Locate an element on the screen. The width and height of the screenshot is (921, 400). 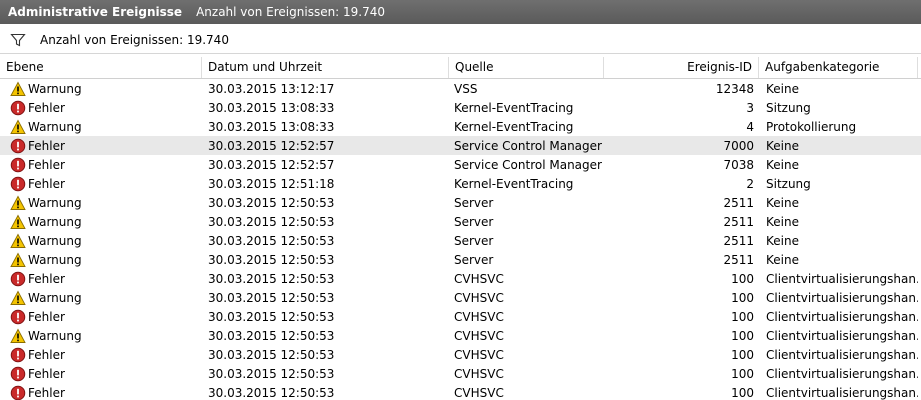
filter-bar: Anzahl von Ereignissen: 19.740 is located at coordinates (460, 40).